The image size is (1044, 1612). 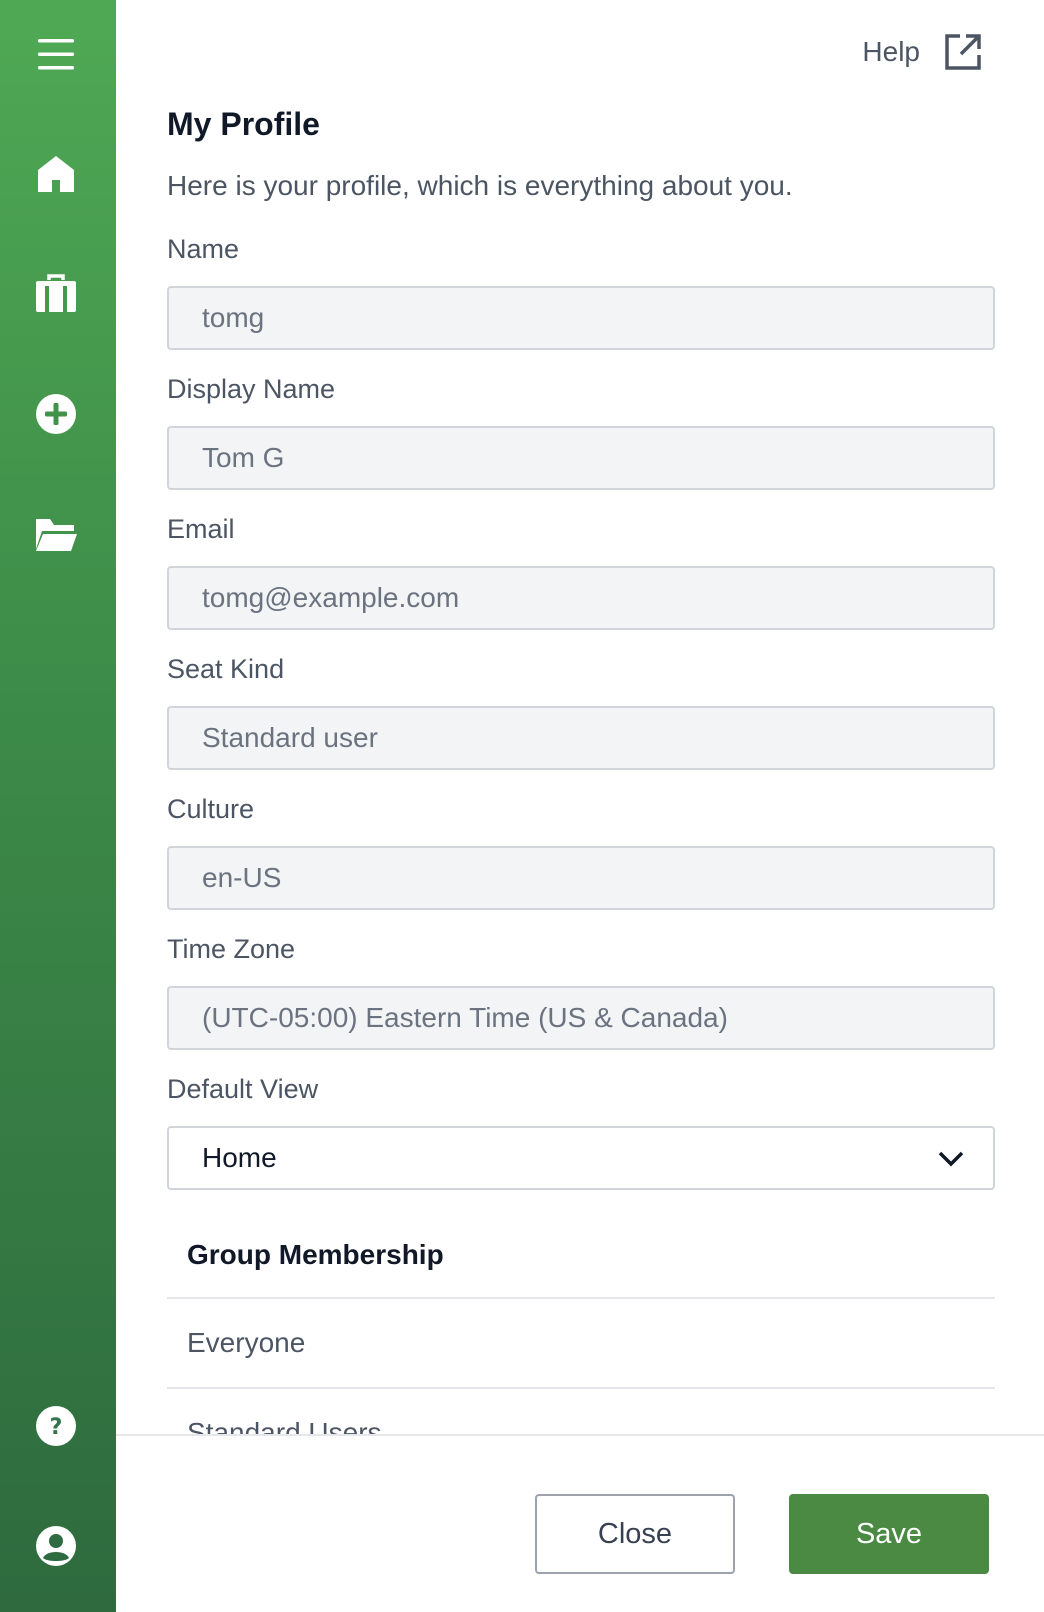 I want to click on save-button: Save, so click(x=889, y=1534).